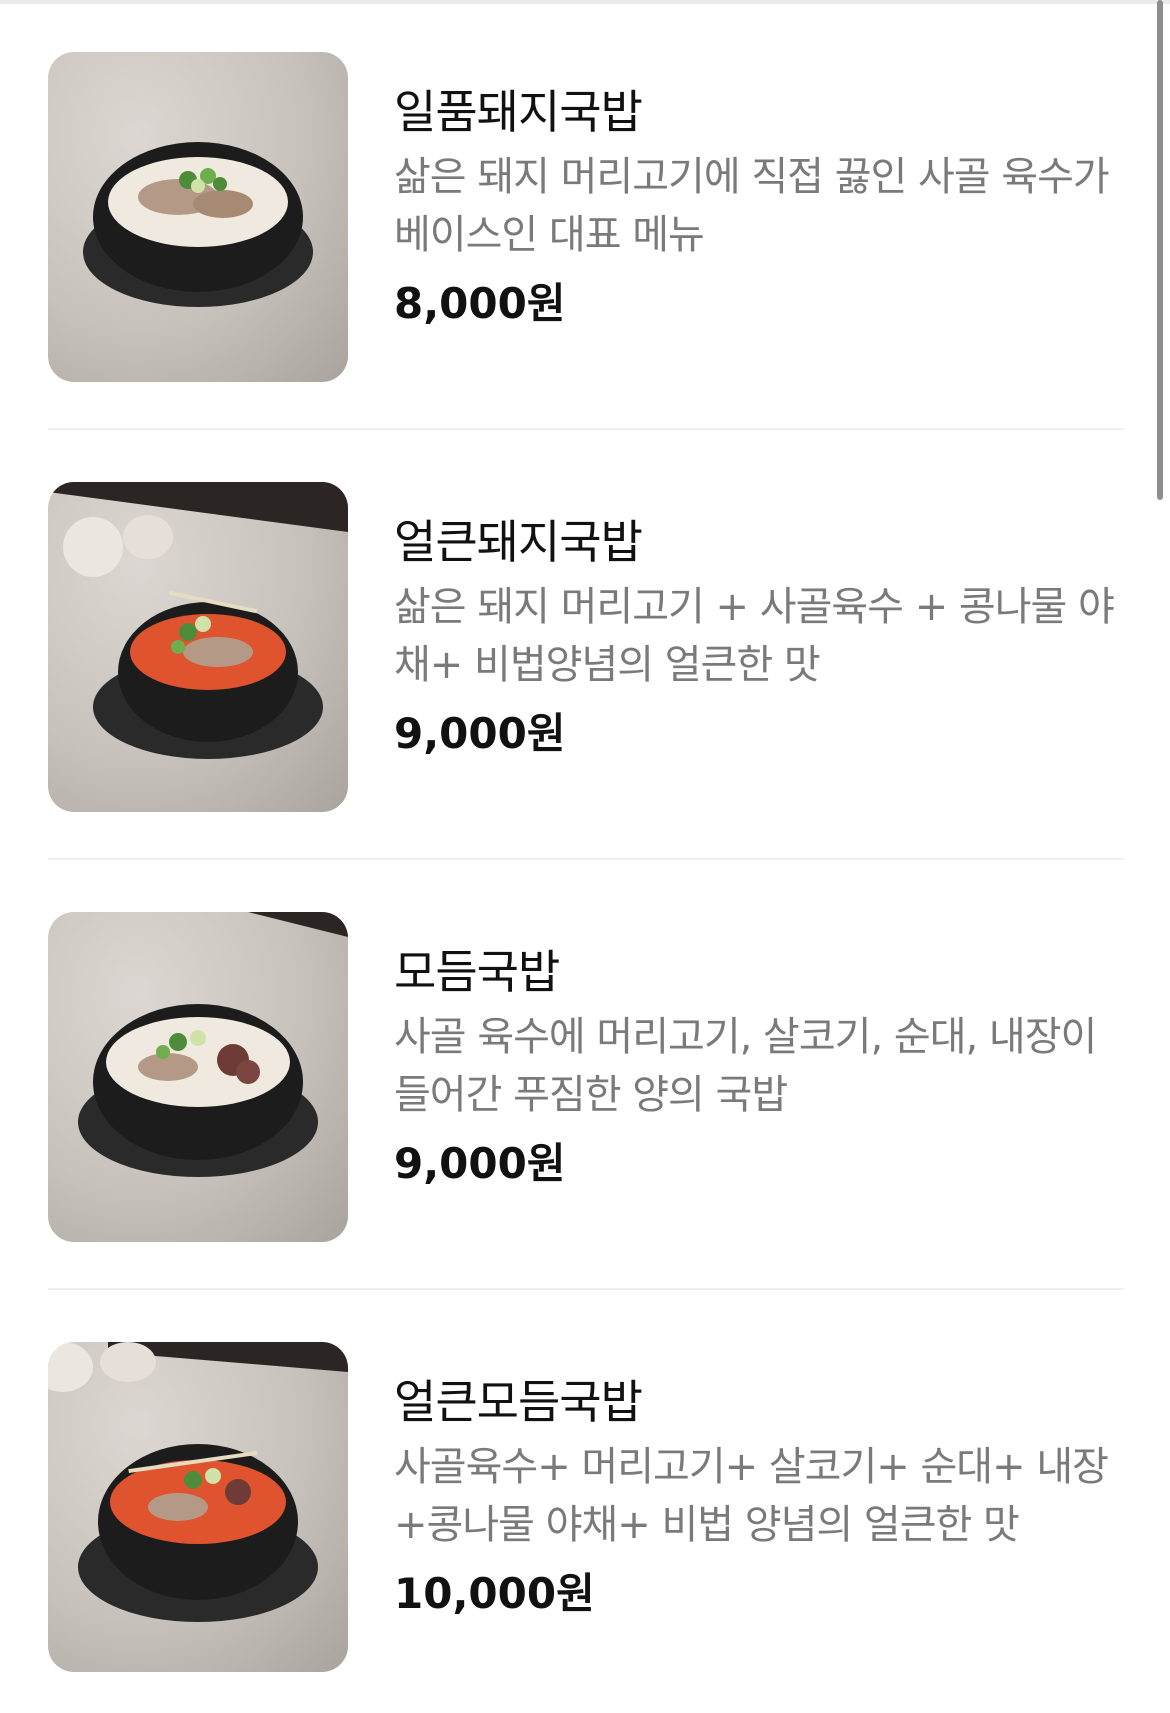  I want to click on menu-item-price: 8,000원, so click(480, 303).